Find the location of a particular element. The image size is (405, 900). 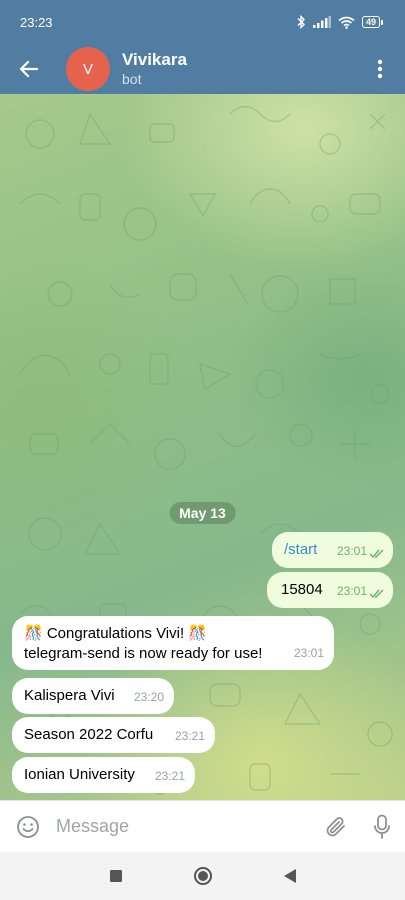

system-nav-bar is located at coordinates (202, 876).